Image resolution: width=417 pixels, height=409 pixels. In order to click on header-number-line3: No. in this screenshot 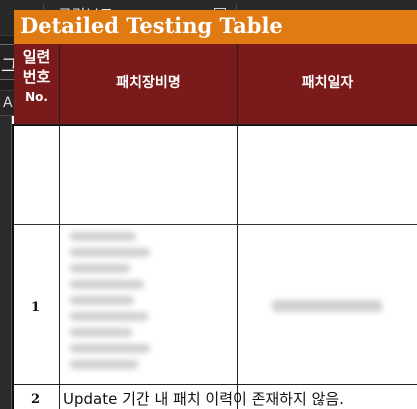, I will do `click(36, 97)`.